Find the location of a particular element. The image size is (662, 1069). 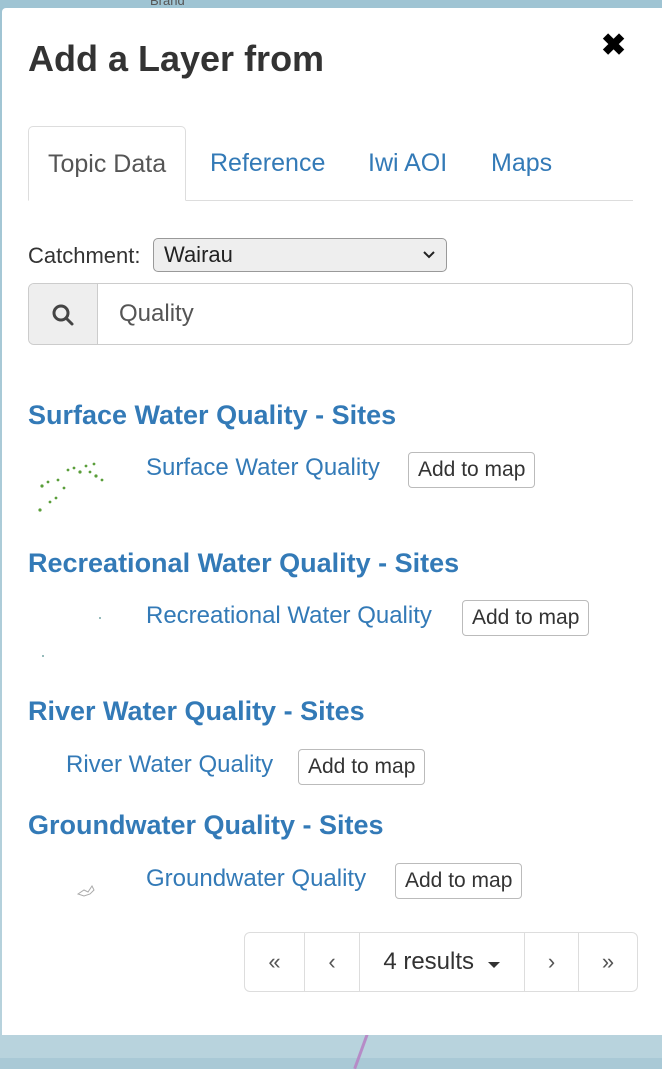

layer-link-recreational-water: Recreational Water Quality is located at coordinates (289, 616).